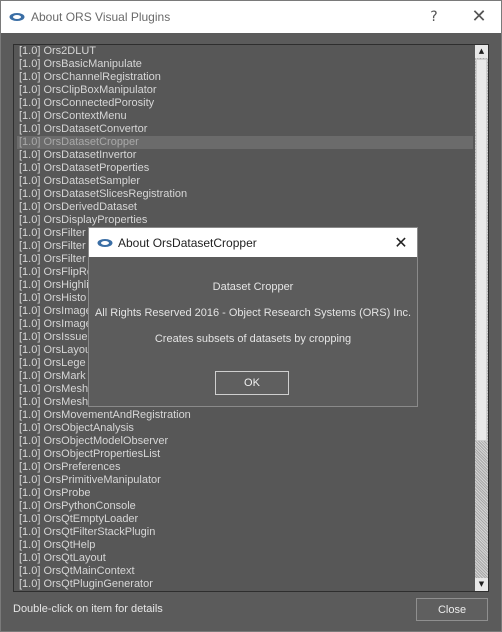 The image size is (502, 632). What do you see at coordinates (245, 155) in the screenshot?
I see `list-item: [1.0] OrsDatasetInvertor` at bounding box center [245, 155].